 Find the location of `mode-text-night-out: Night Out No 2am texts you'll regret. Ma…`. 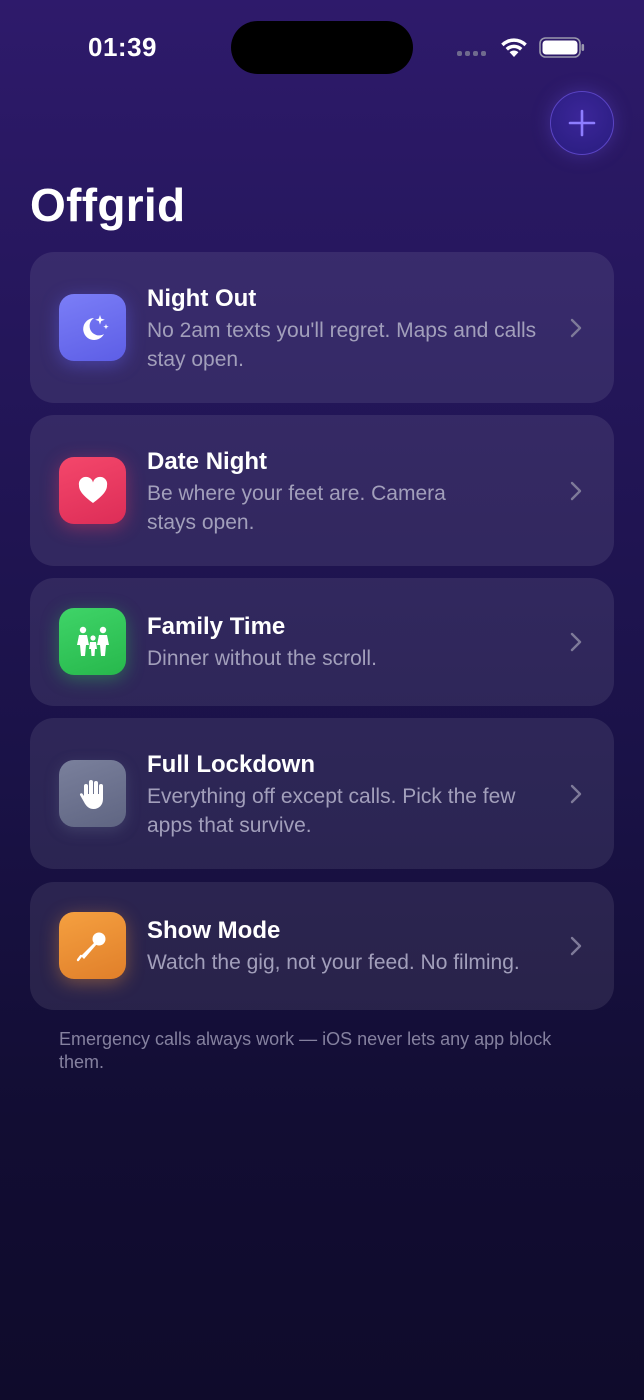

mode-text-night-out: Night Out No 2am texts you'll regret. Ma… is located at coordinates (352, 329).